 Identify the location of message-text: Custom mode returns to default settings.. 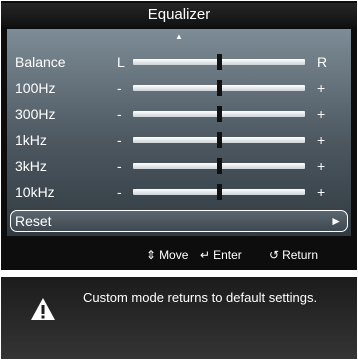
(200, 297).